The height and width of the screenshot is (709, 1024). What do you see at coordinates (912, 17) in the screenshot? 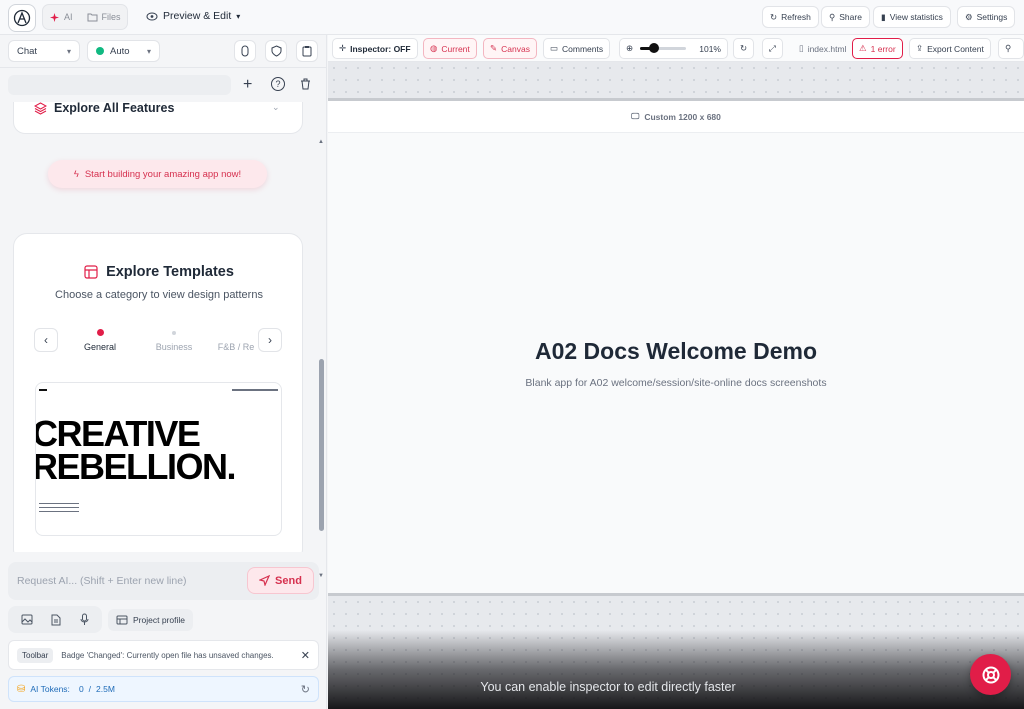
I see `view-statistics-button: ▮ View statistics` at bounding box center [912, 17].